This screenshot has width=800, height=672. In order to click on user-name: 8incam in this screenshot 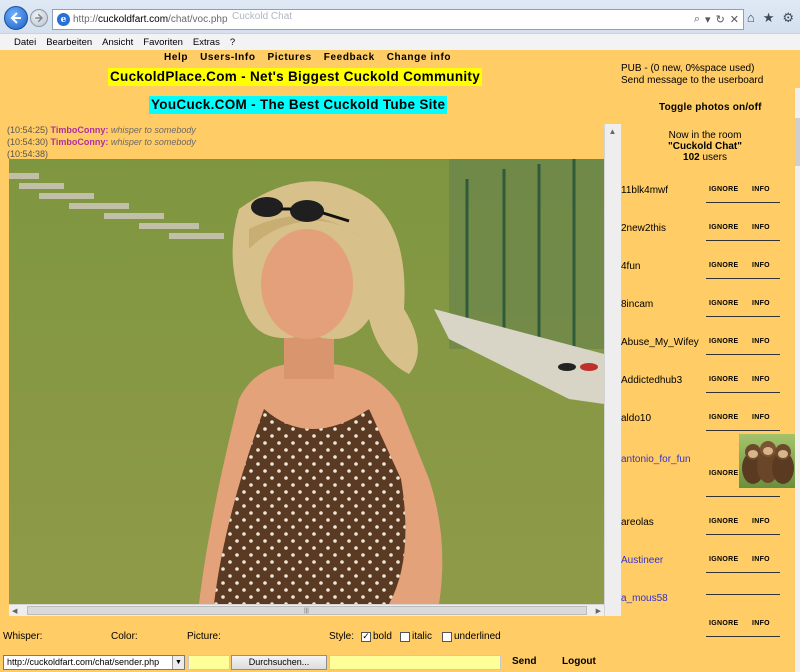, I will do `click(637, 304)`.